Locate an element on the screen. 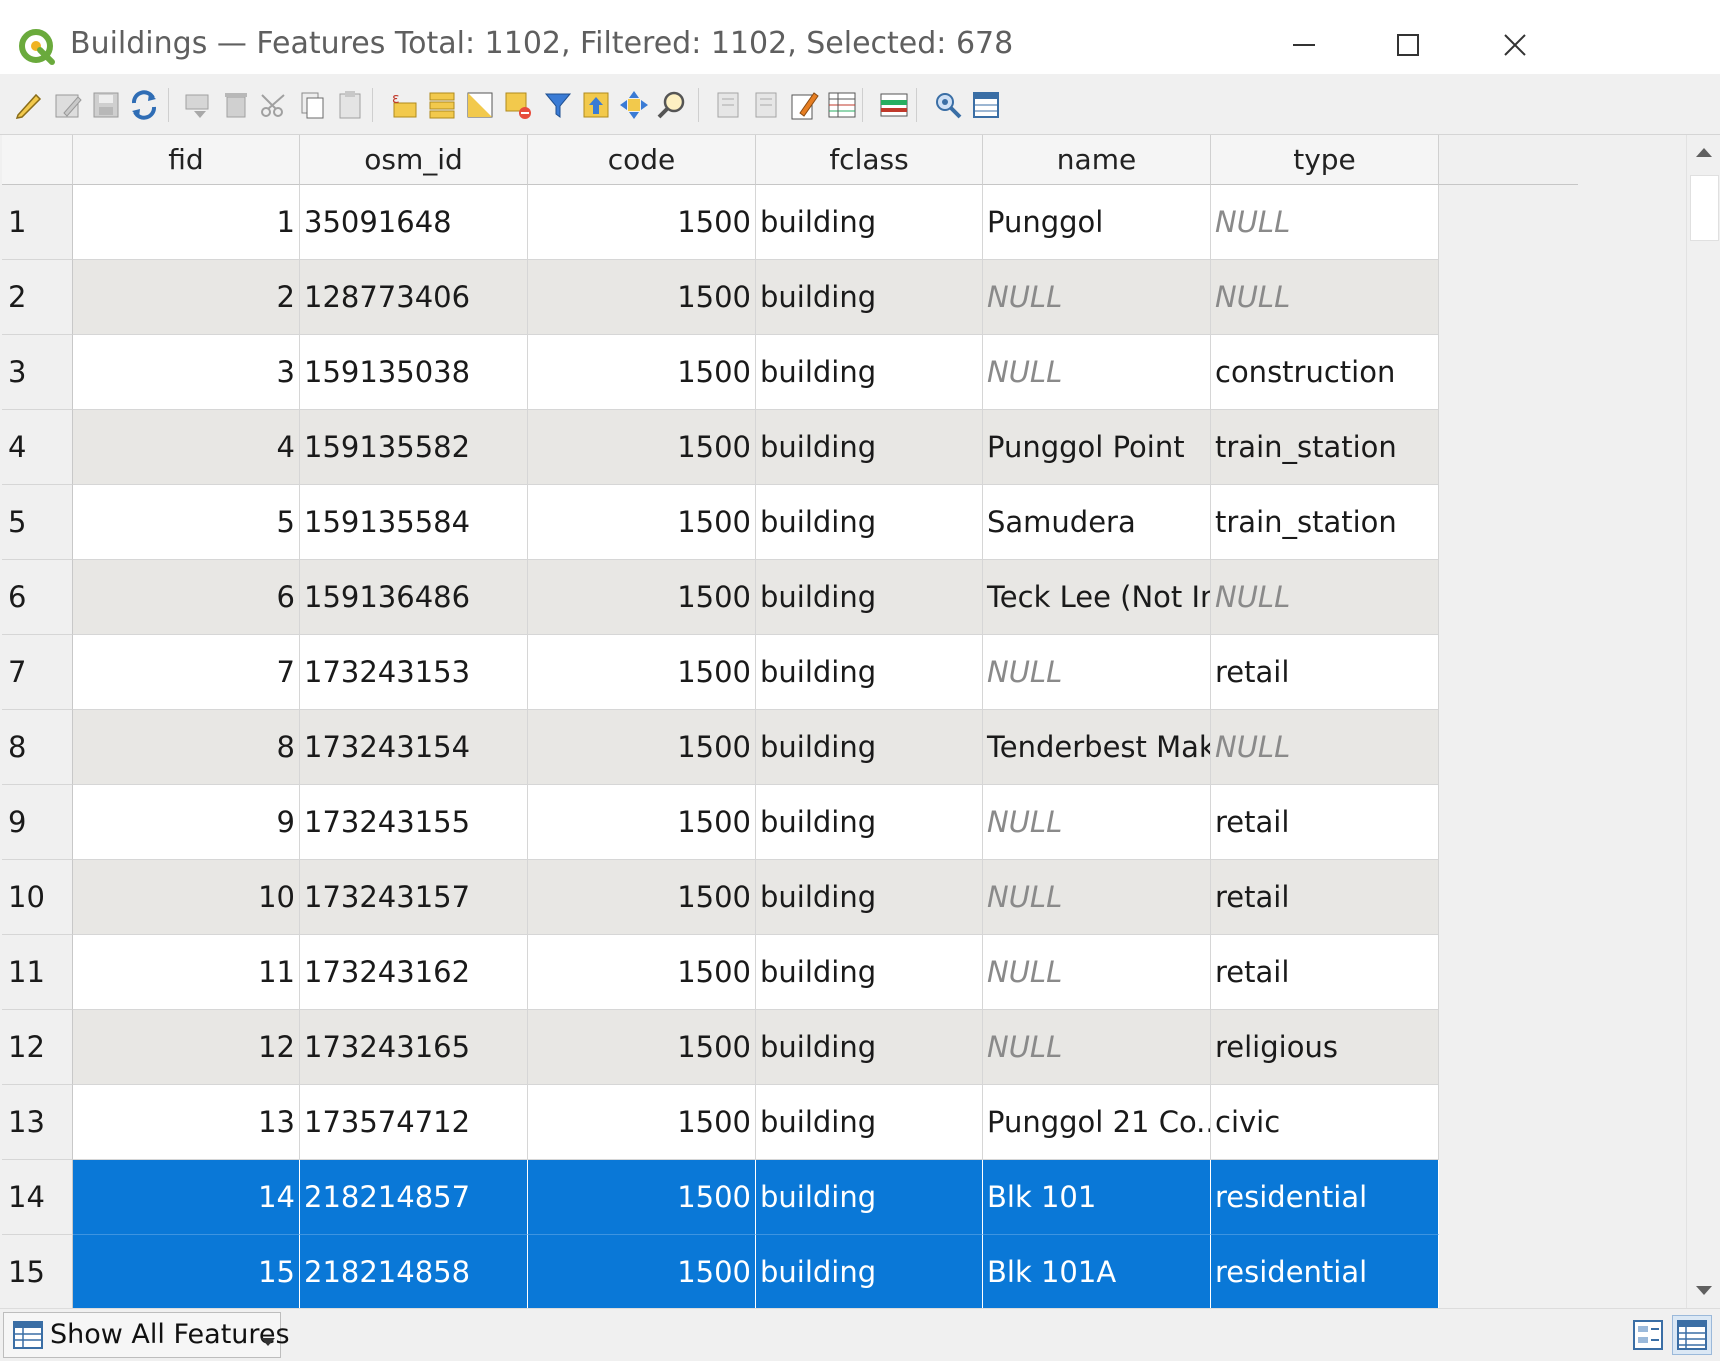  maximize-button is located at coordinates (1408, 44).